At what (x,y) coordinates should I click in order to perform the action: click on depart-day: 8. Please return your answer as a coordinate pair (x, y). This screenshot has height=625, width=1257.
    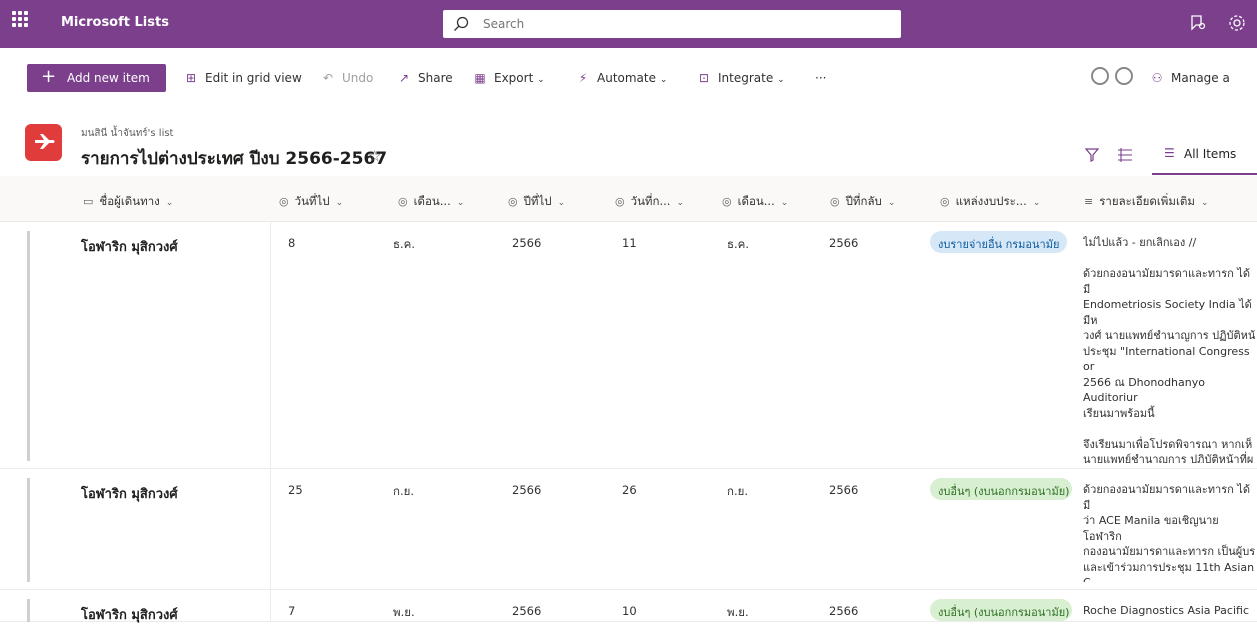
    Looking at the image, I should click on (292, 243).